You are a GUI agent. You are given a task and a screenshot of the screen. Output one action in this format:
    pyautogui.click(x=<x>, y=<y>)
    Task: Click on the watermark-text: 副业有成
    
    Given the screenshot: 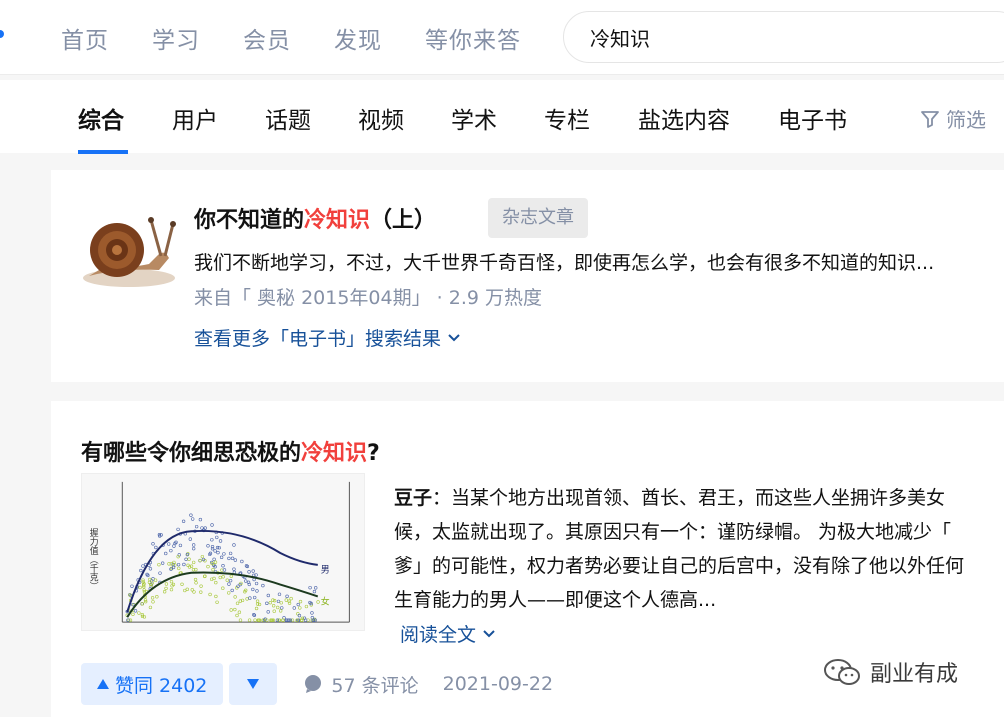 What is the action you would take?
    pyautogui.click(x=914, y=674)
    